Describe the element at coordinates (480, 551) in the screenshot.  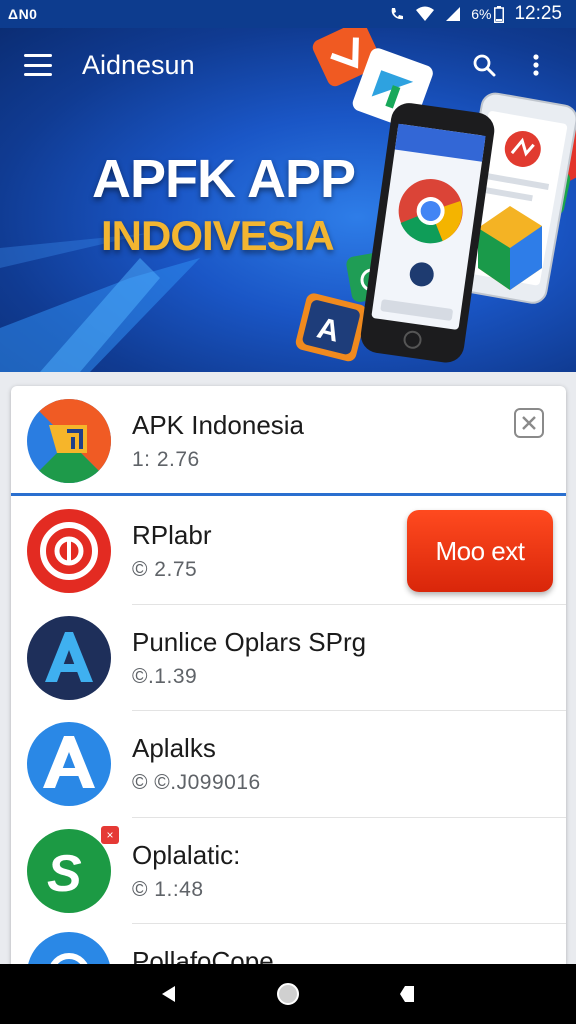
I see `more-next-button: Moo ext` at that location.